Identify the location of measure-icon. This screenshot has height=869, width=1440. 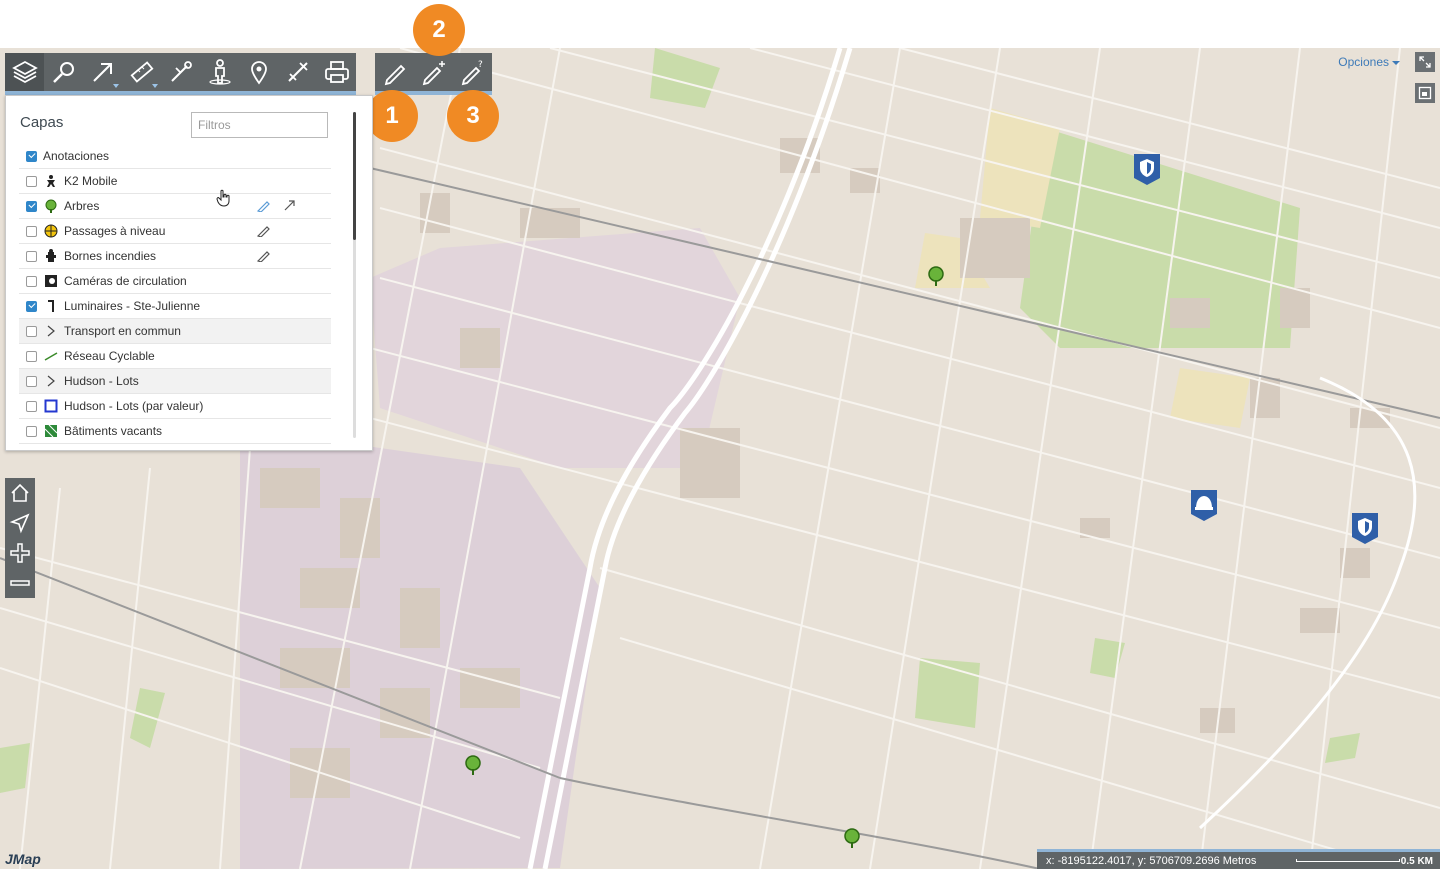
(141, 72).